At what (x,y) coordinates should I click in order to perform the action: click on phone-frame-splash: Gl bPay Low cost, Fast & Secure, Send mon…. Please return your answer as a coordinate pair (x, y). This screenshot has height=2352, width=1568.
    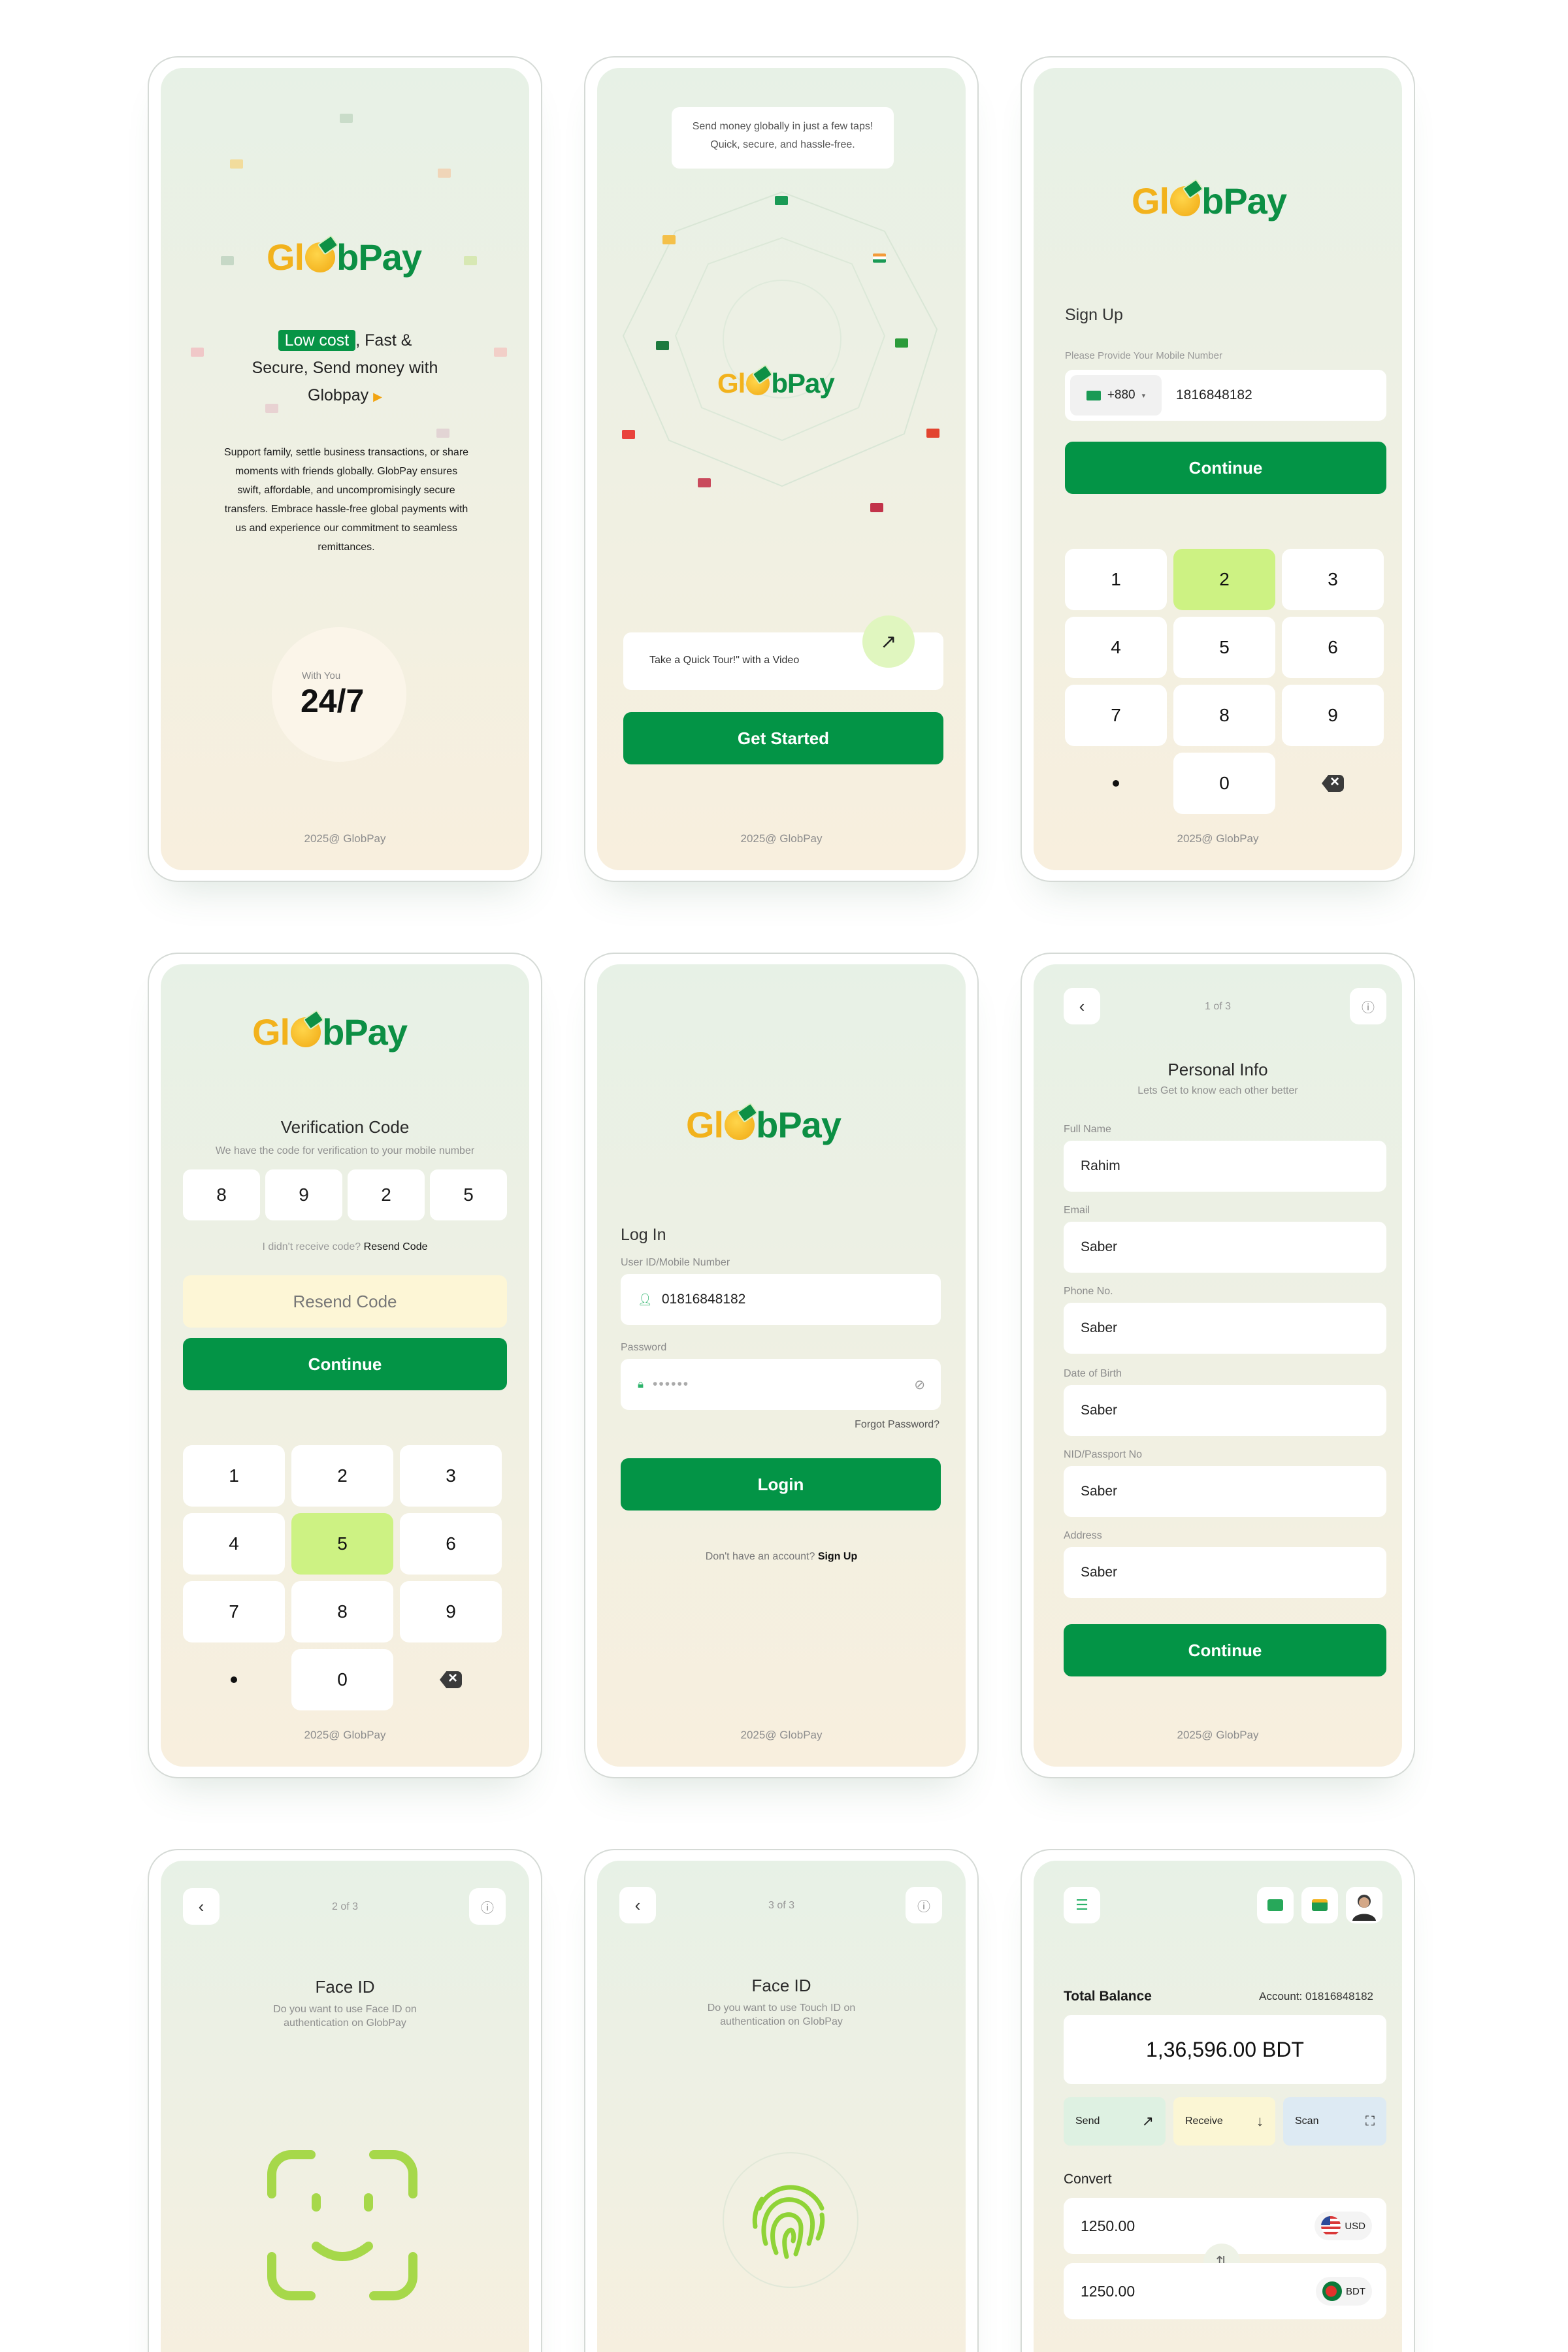
    Looking at the image, I should click on (345, 469).